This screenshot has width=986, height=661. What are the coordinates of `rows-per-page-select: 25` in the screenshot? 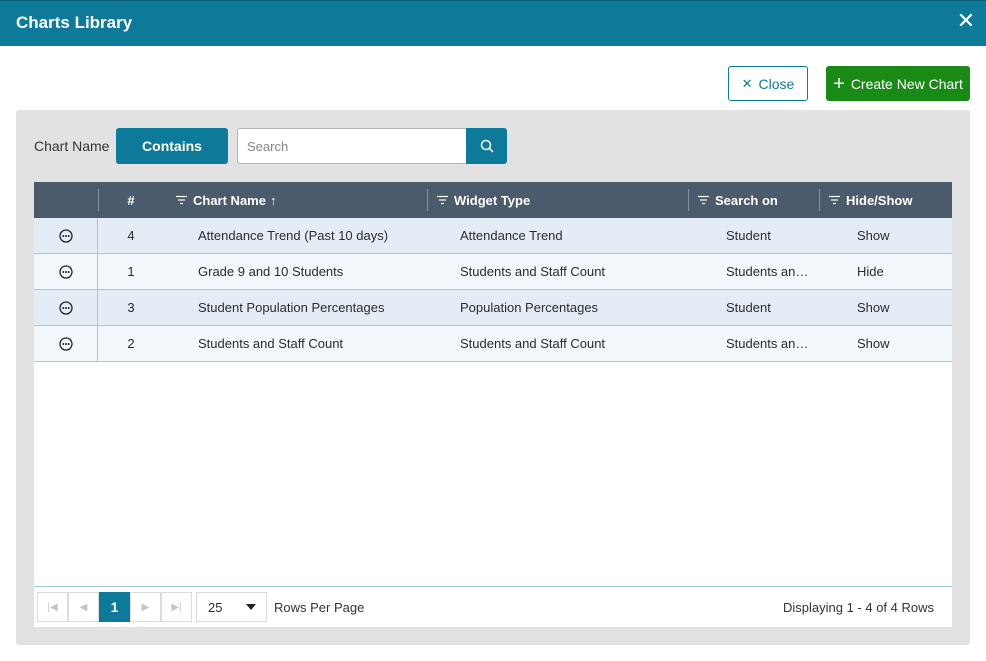 It's located at (231, 607).